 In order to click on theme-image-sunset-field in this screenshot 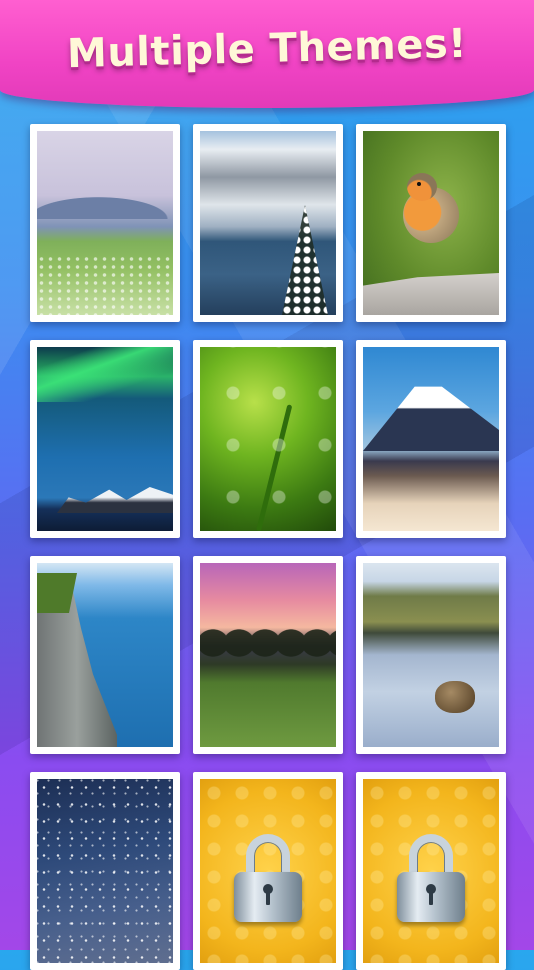, I will do `click(268, 655)`.